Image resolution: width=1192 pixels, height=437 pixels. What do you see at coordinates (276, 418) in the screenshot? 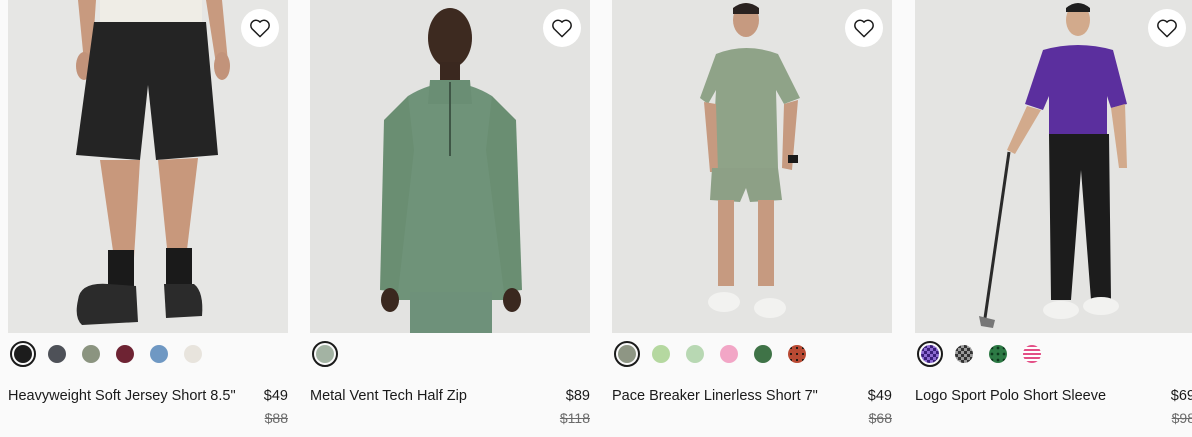
I see `original-price: $88` at bounding box center [276, 418].